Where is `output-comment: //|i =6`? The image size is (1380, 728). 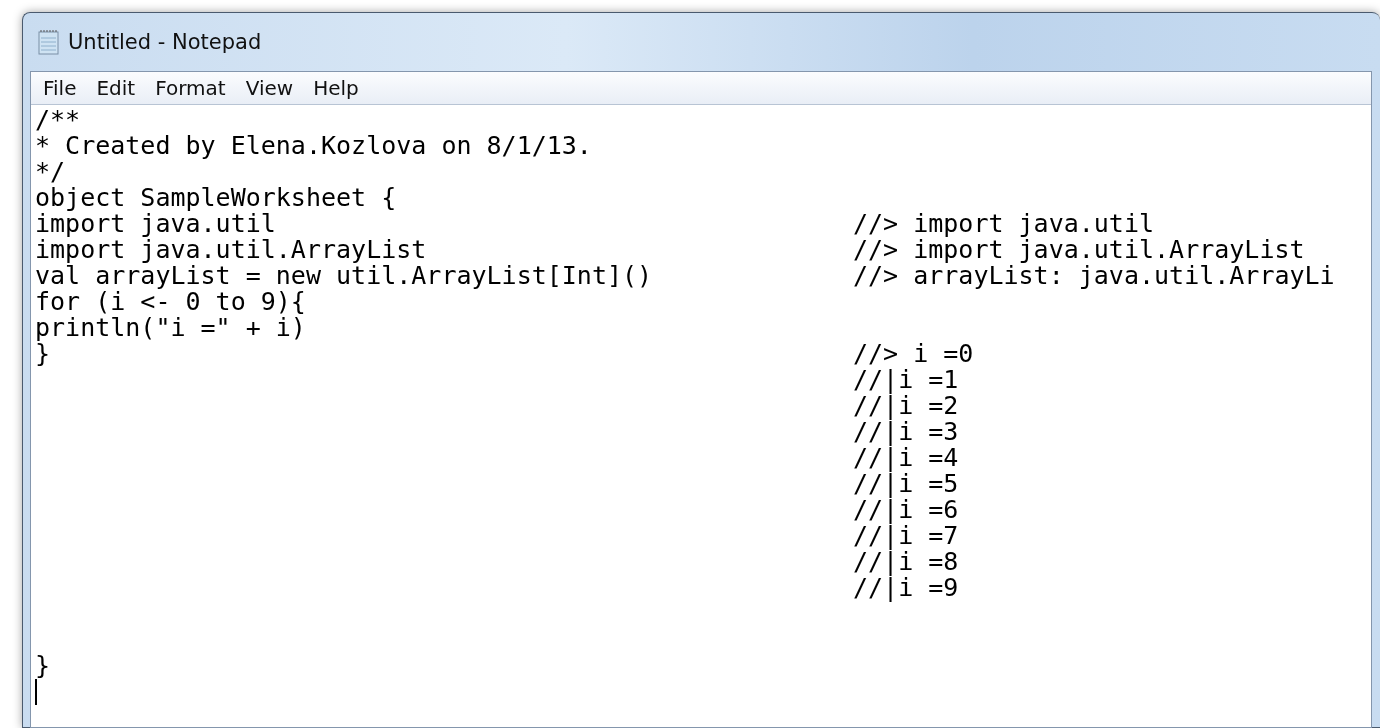 output-comment: //|i =6 is located at coordinates (906, 510).